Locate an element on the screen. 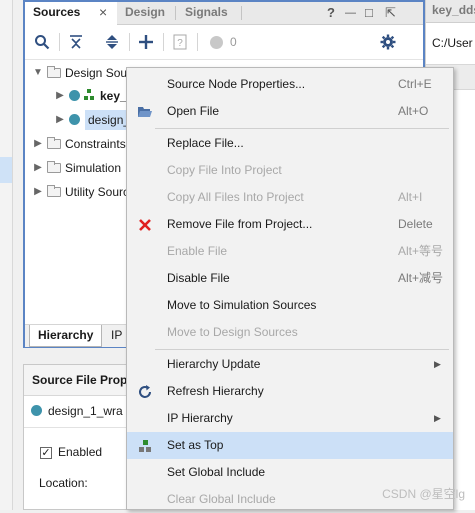 This screenshot has width=475, height=513. menu-item-move-to-design: Move to Design Sources is located at coordinates (290, 332).